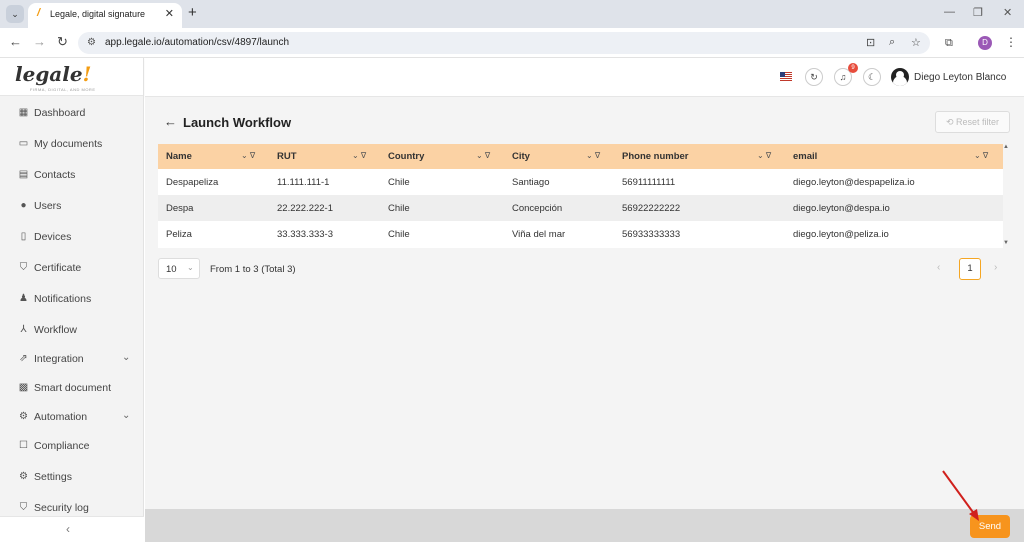 The width and height of the screenshot is (1024, 542). What do you see at coordinates (15, 42) in the screenshot?
I see `back-icon: ←` at bounding box center [15, 42].